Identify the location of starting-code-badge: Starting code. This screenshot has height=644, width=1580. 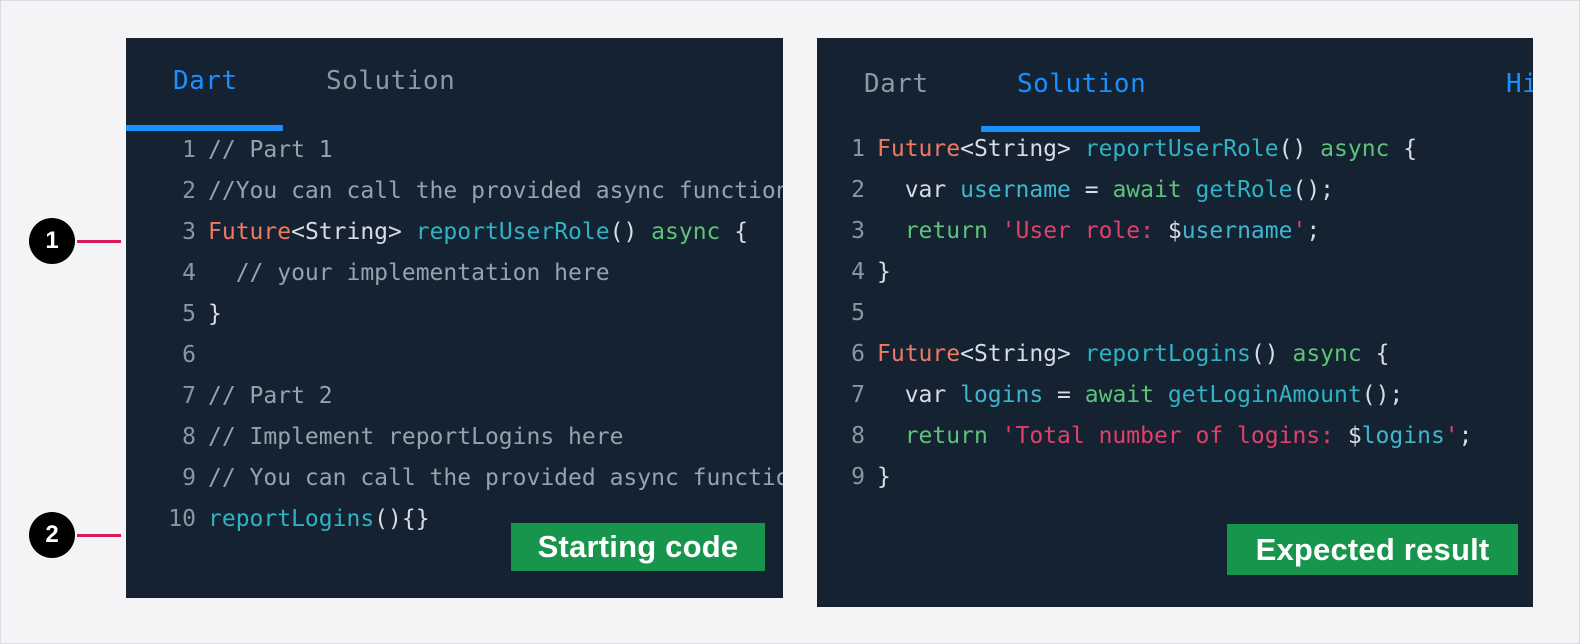
(638, 547).